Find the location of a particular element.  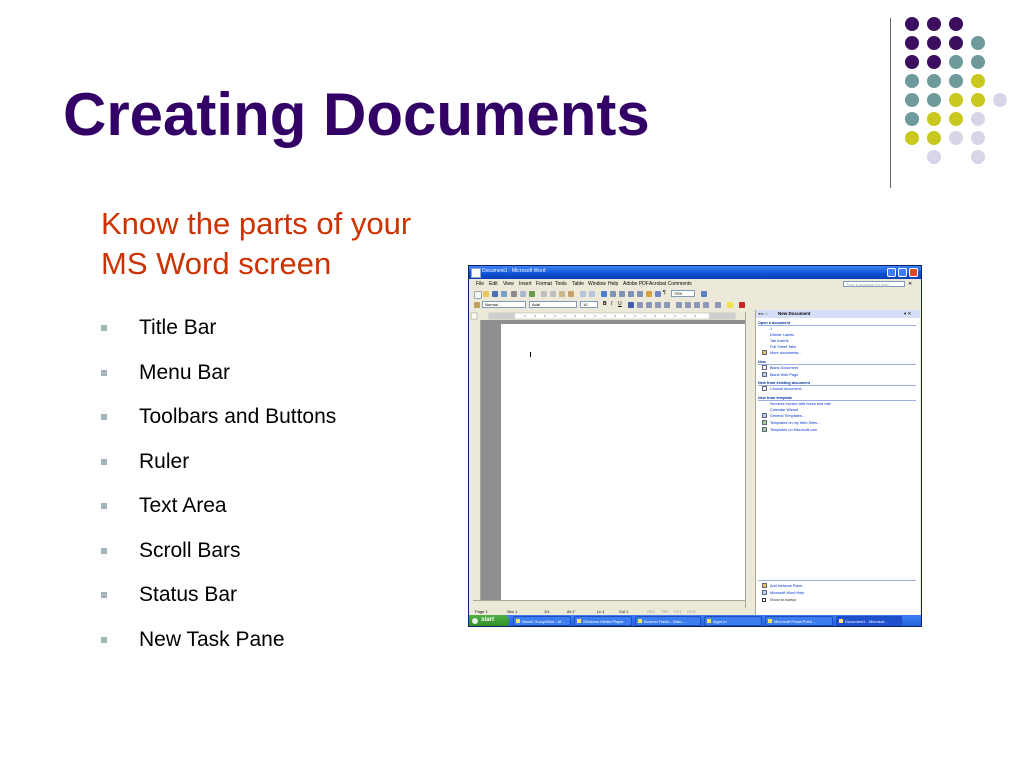

increase-indent-icon is located at coordinates (706, 305).